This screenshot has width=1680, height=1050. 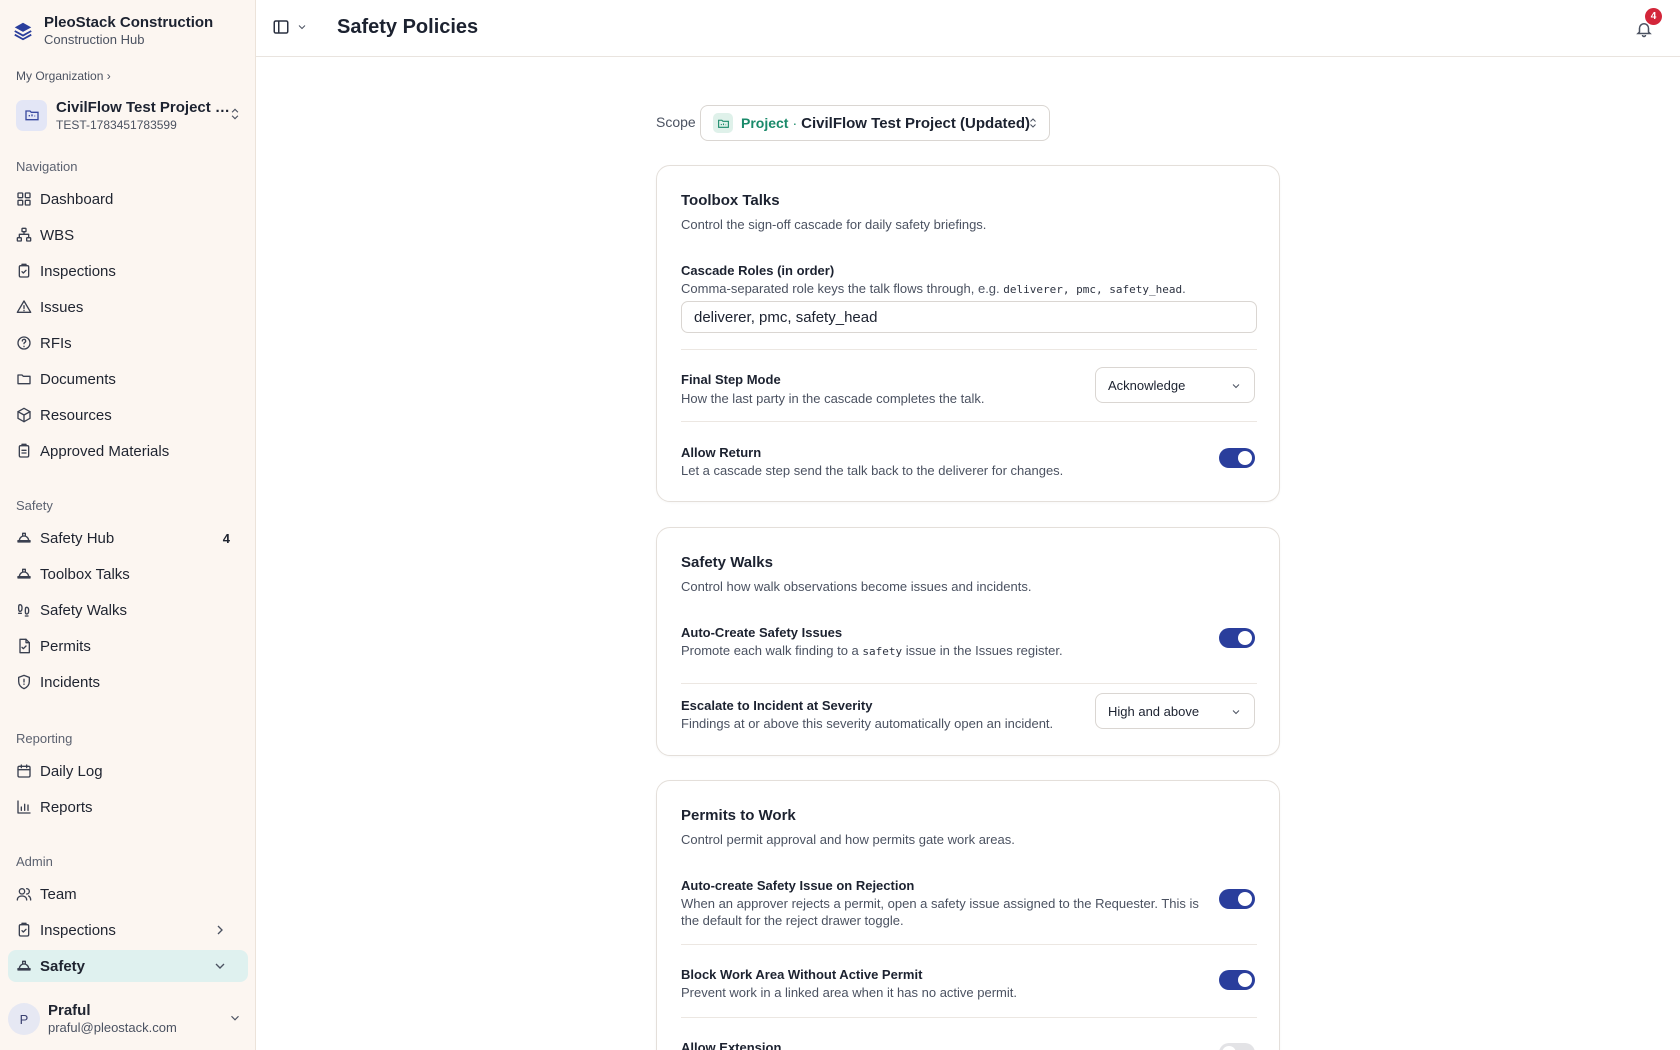 What do you see at coordinates (1033, 123) in the screenshot?
I see `chevrons-up-down-icon` at bounding box center [1033, 123].